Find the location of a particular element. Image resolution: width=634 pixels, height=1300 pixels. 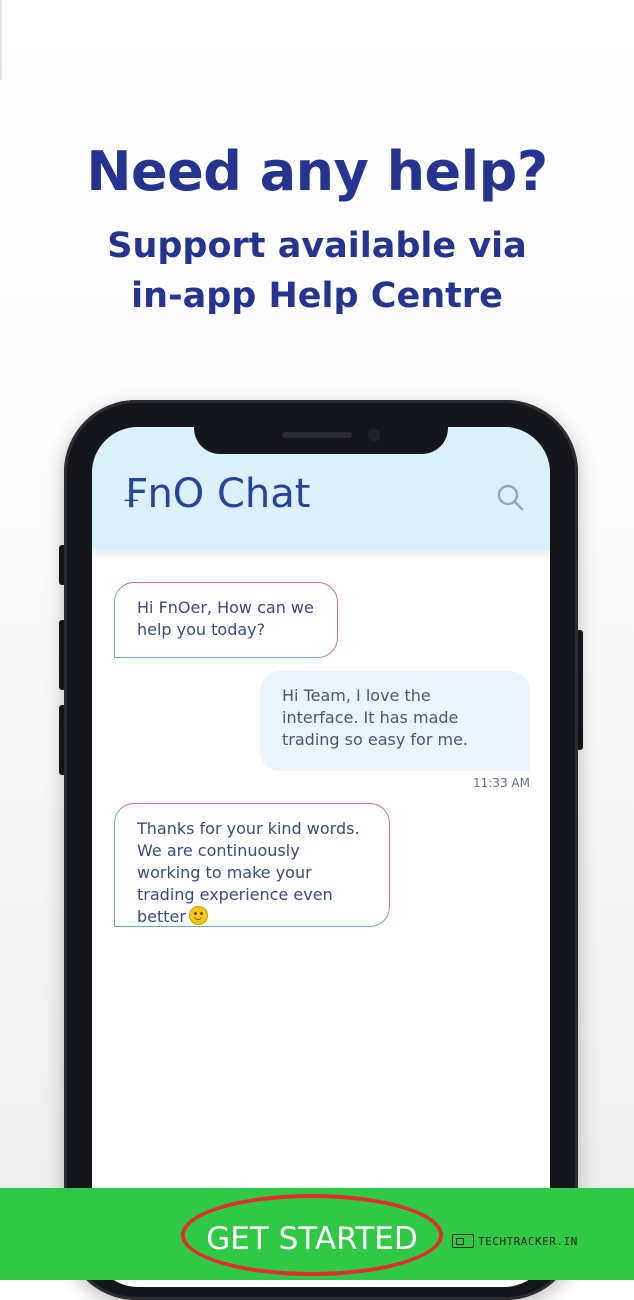

chat-message-support: Hi FnOer, How can we help you today? is located at coordinates (226, 620).